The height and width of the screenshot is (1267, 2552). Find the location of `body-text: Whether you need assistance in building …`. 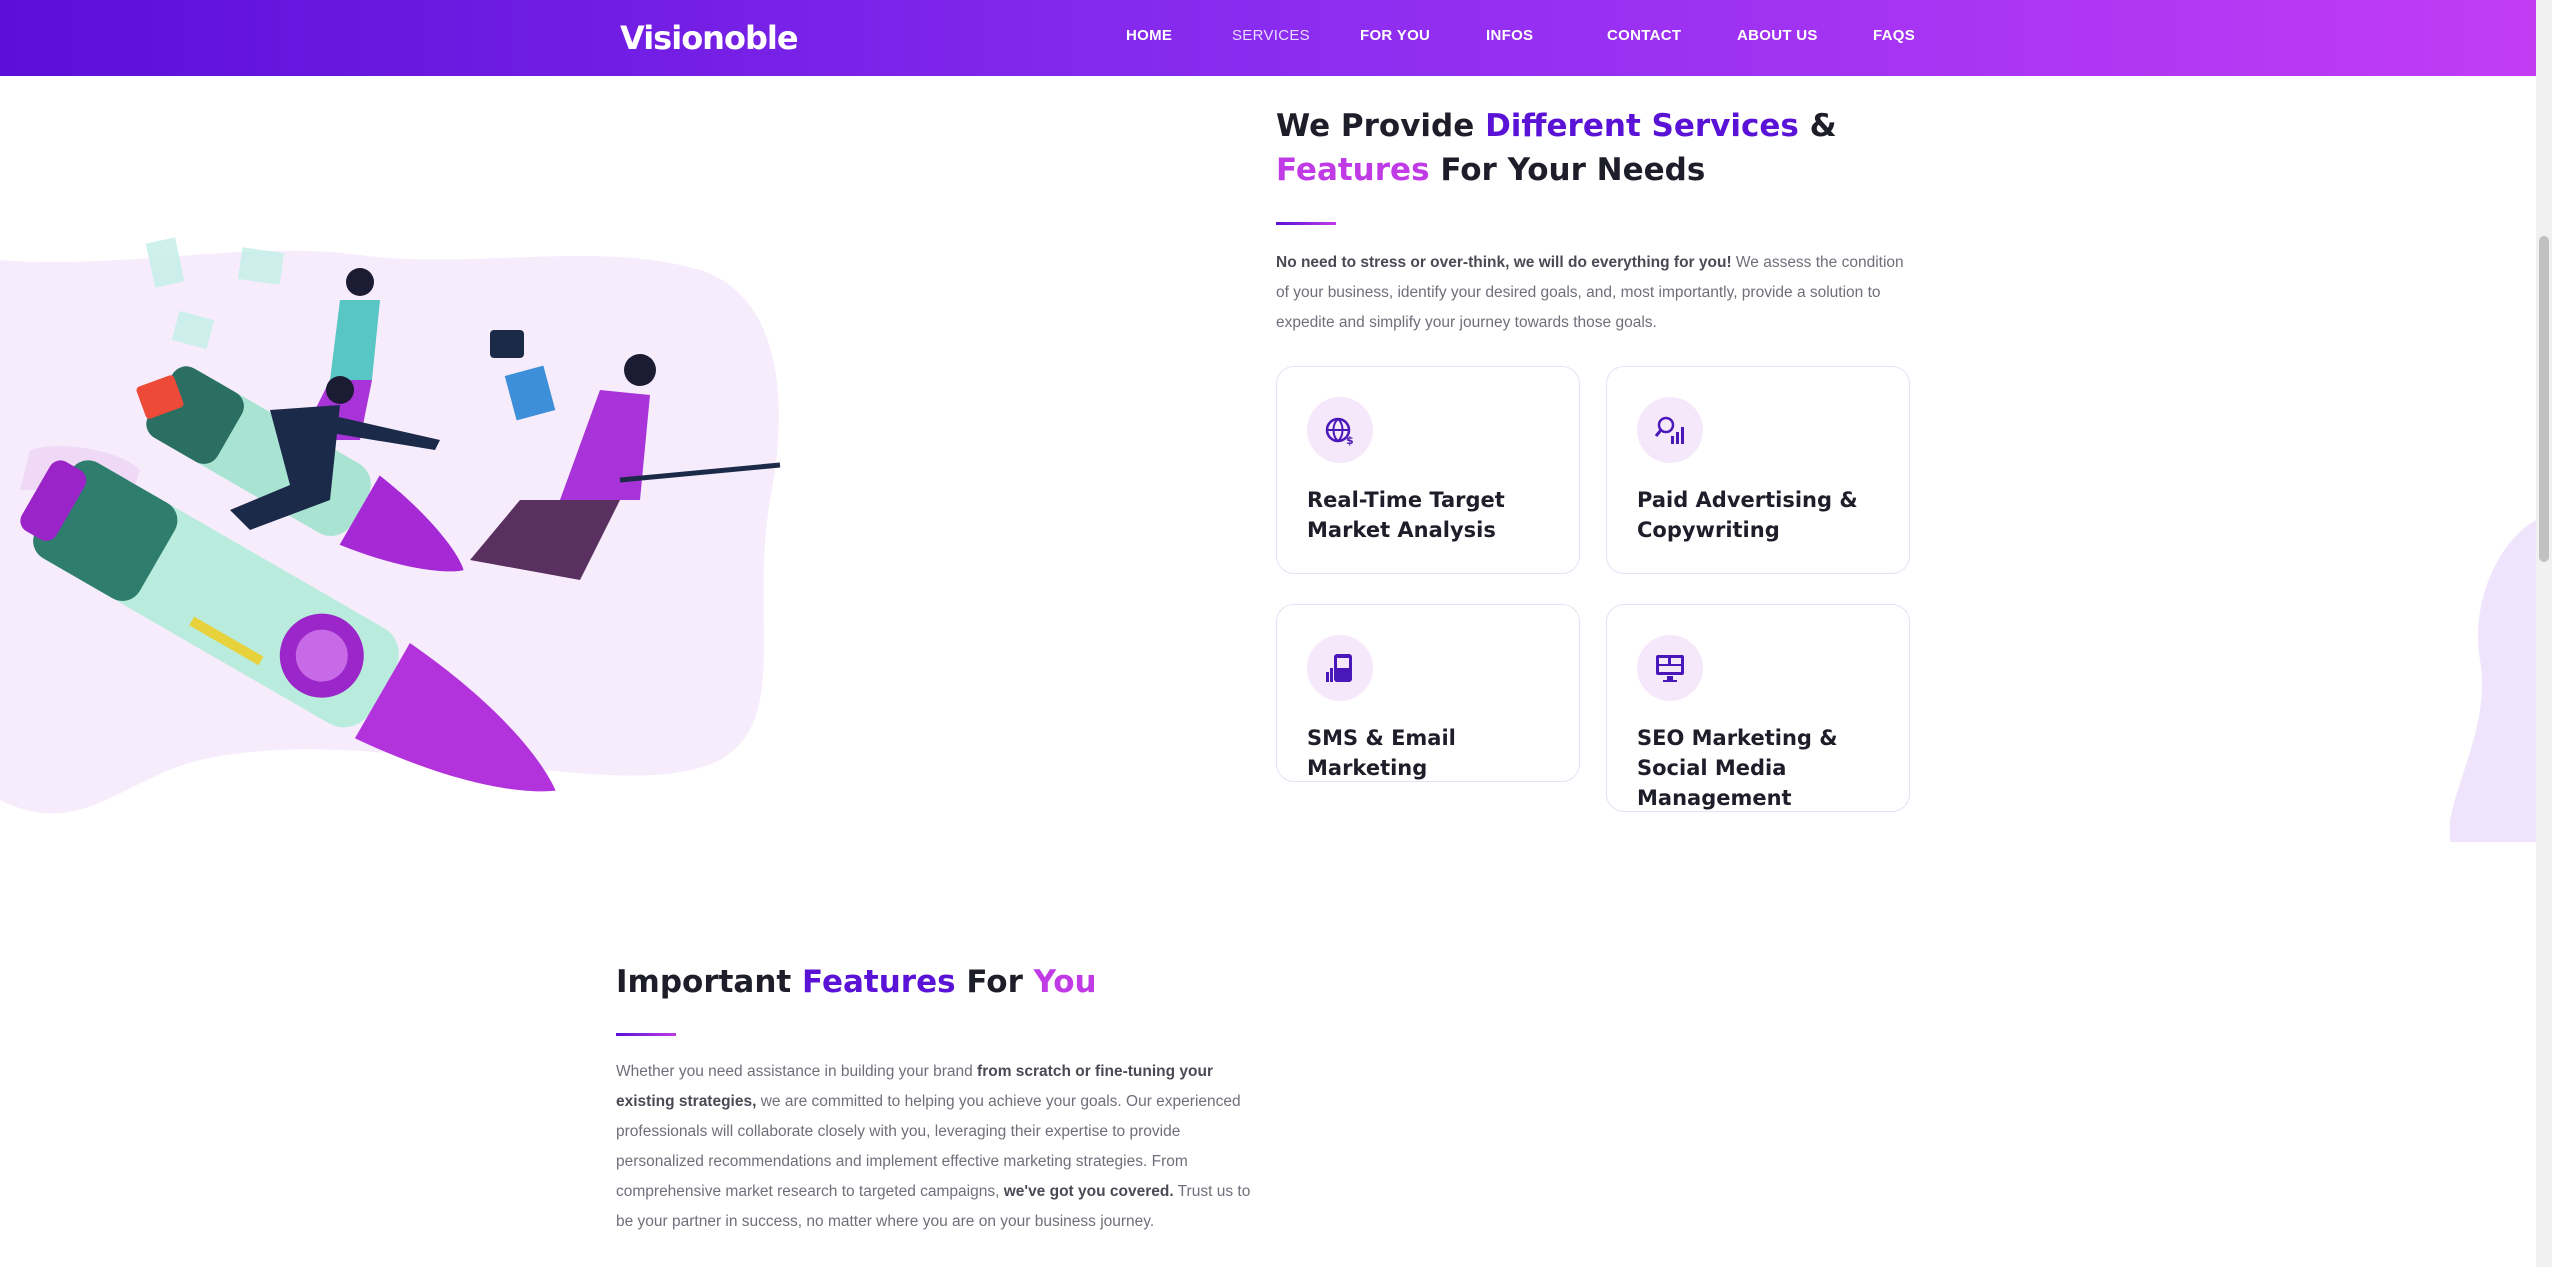

body-text: Whether you need assistance in building … is located at coordinates (797, 1071).